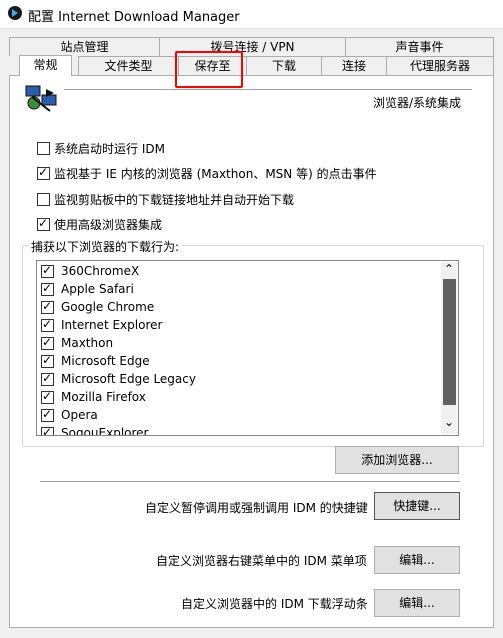  I want to click on float-bar-label: 自定义浏览器中的 IDM 下载浮动条, so click(274, 604).